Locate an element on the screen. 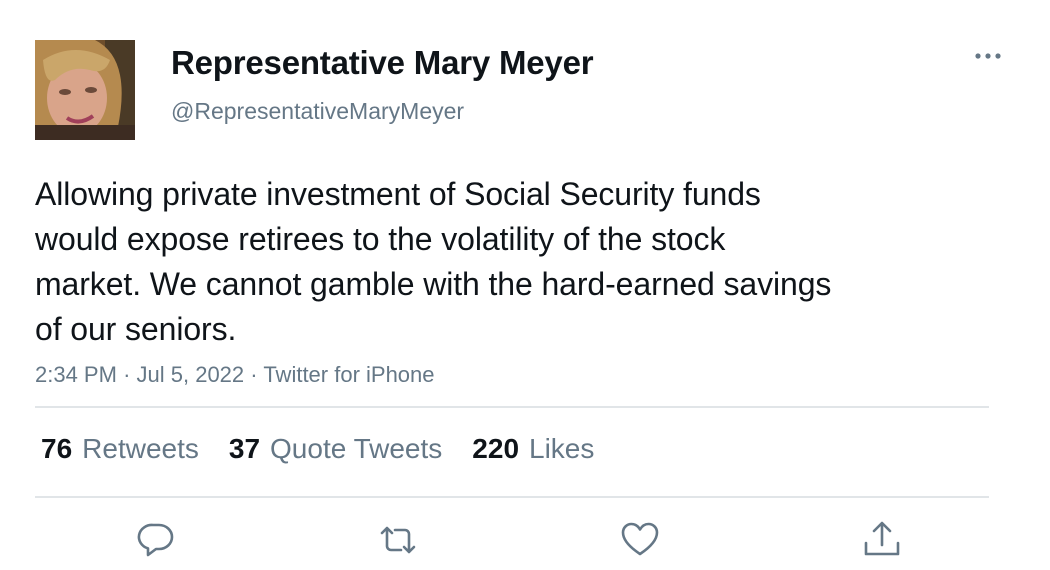  quote-tweets-count: 37 is located at coordinates (244, 448).